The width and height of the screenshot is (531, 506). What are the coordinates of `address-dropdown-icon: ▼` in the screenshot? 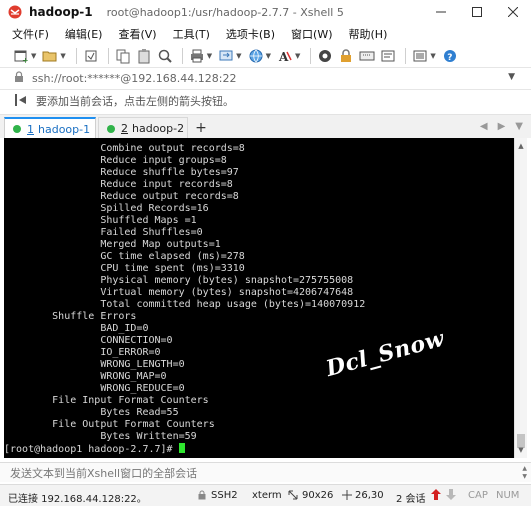 It's located at (511, 77).